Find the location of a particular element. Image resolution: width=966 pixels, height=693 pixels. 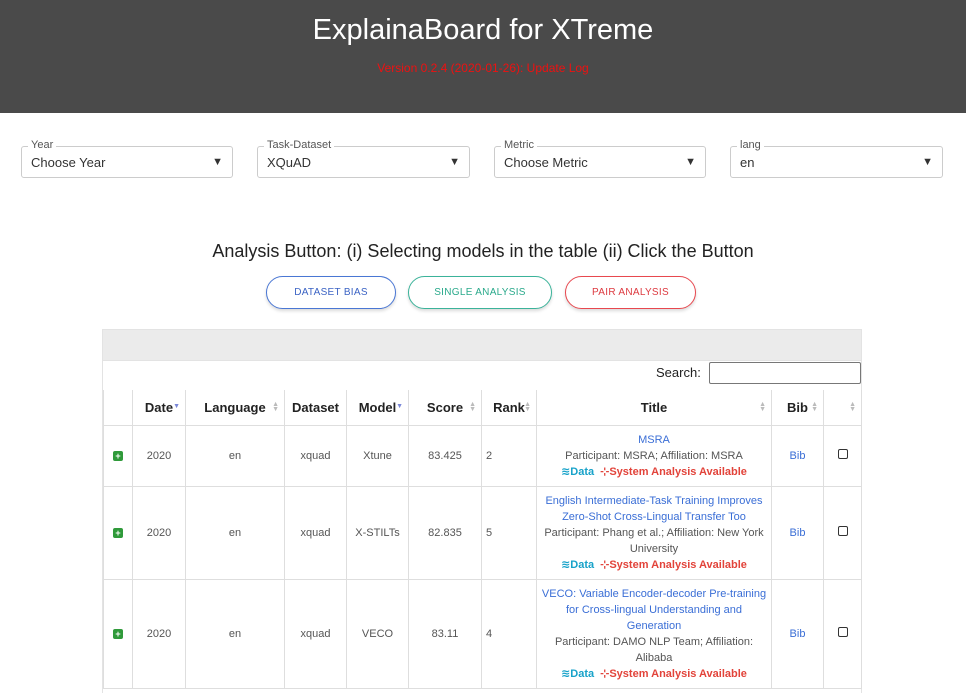

language-column-header: Language ▲ ▼ is located at coordinates (235, 408).